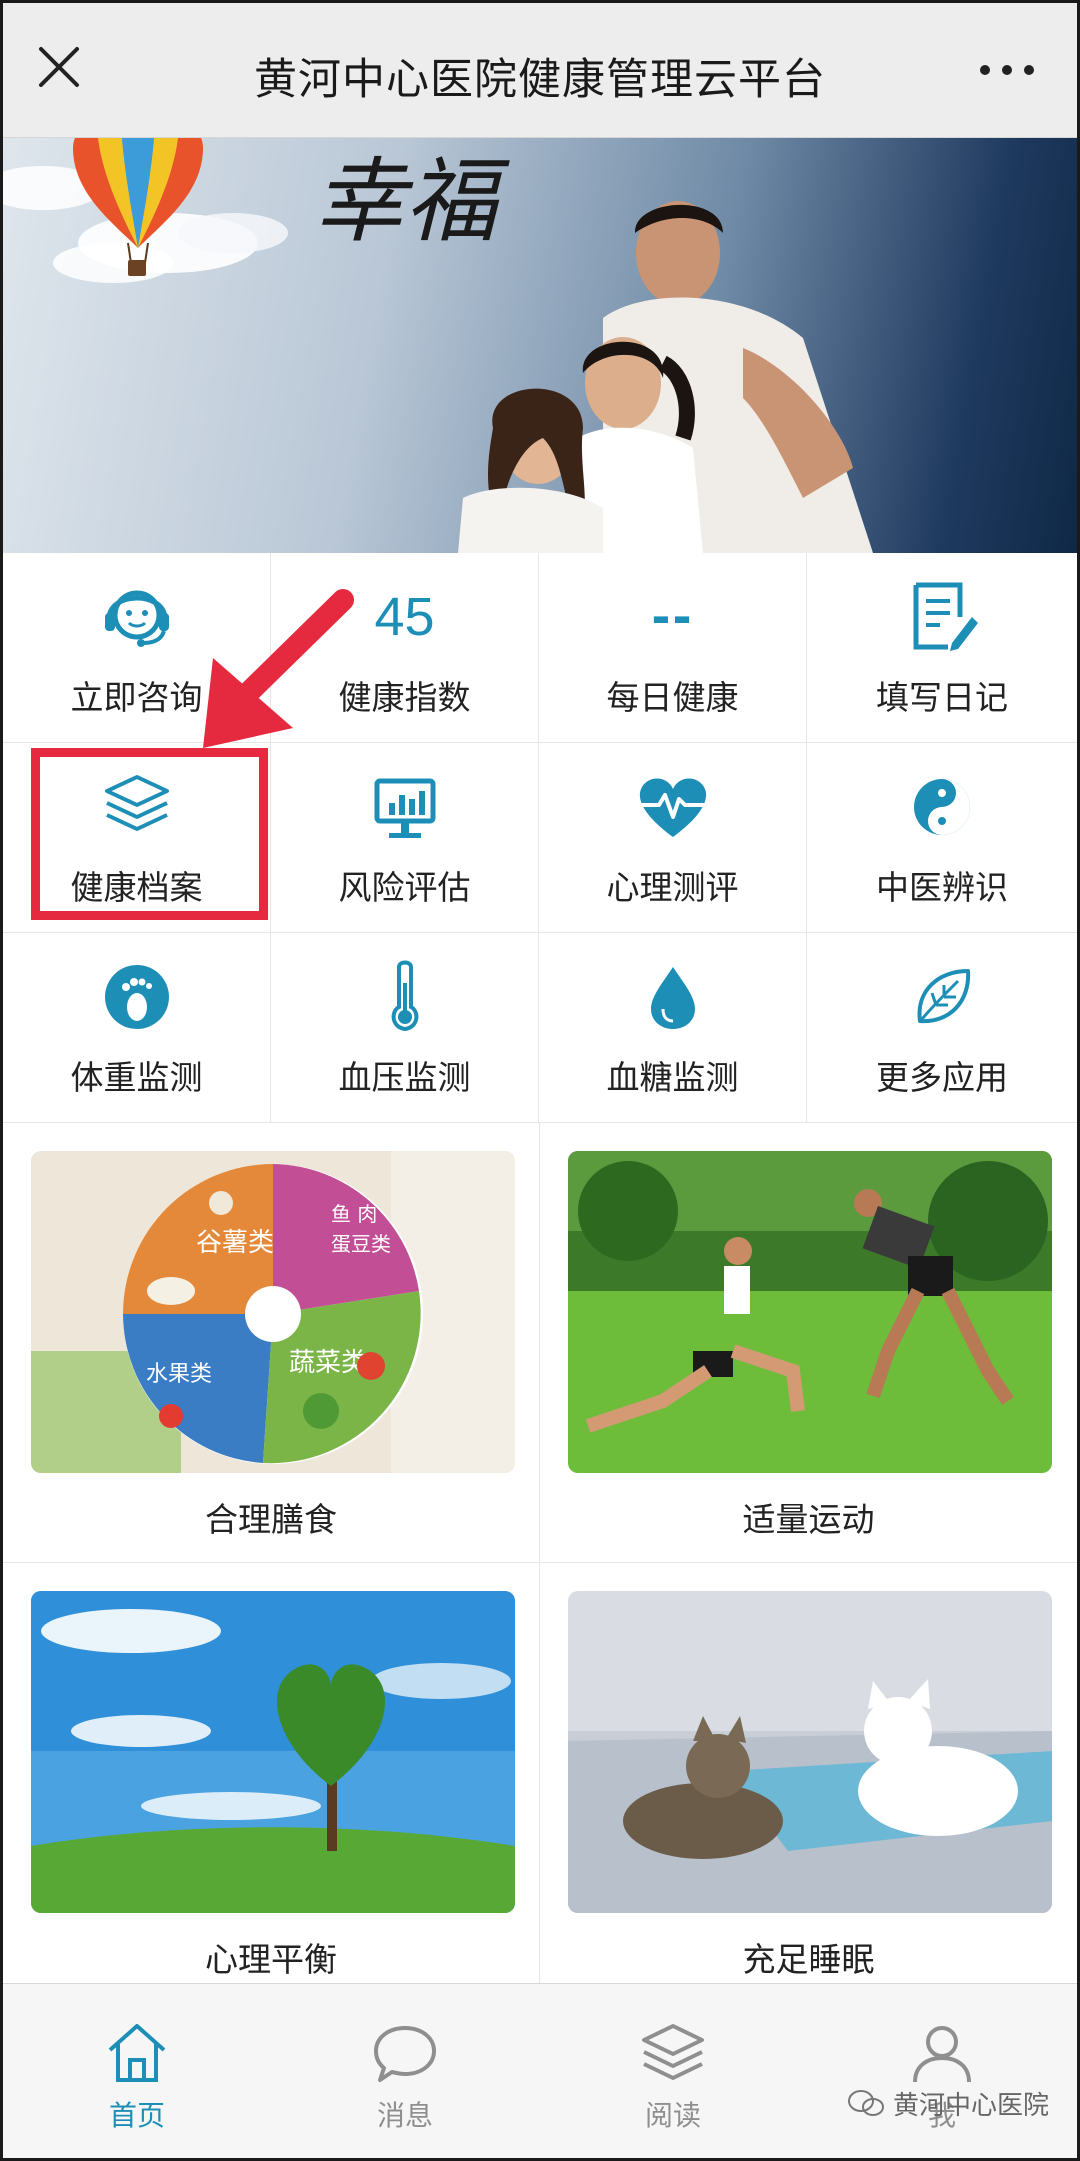  I want to click on plate-label-fruit: 水果类, so click(179, 1374).